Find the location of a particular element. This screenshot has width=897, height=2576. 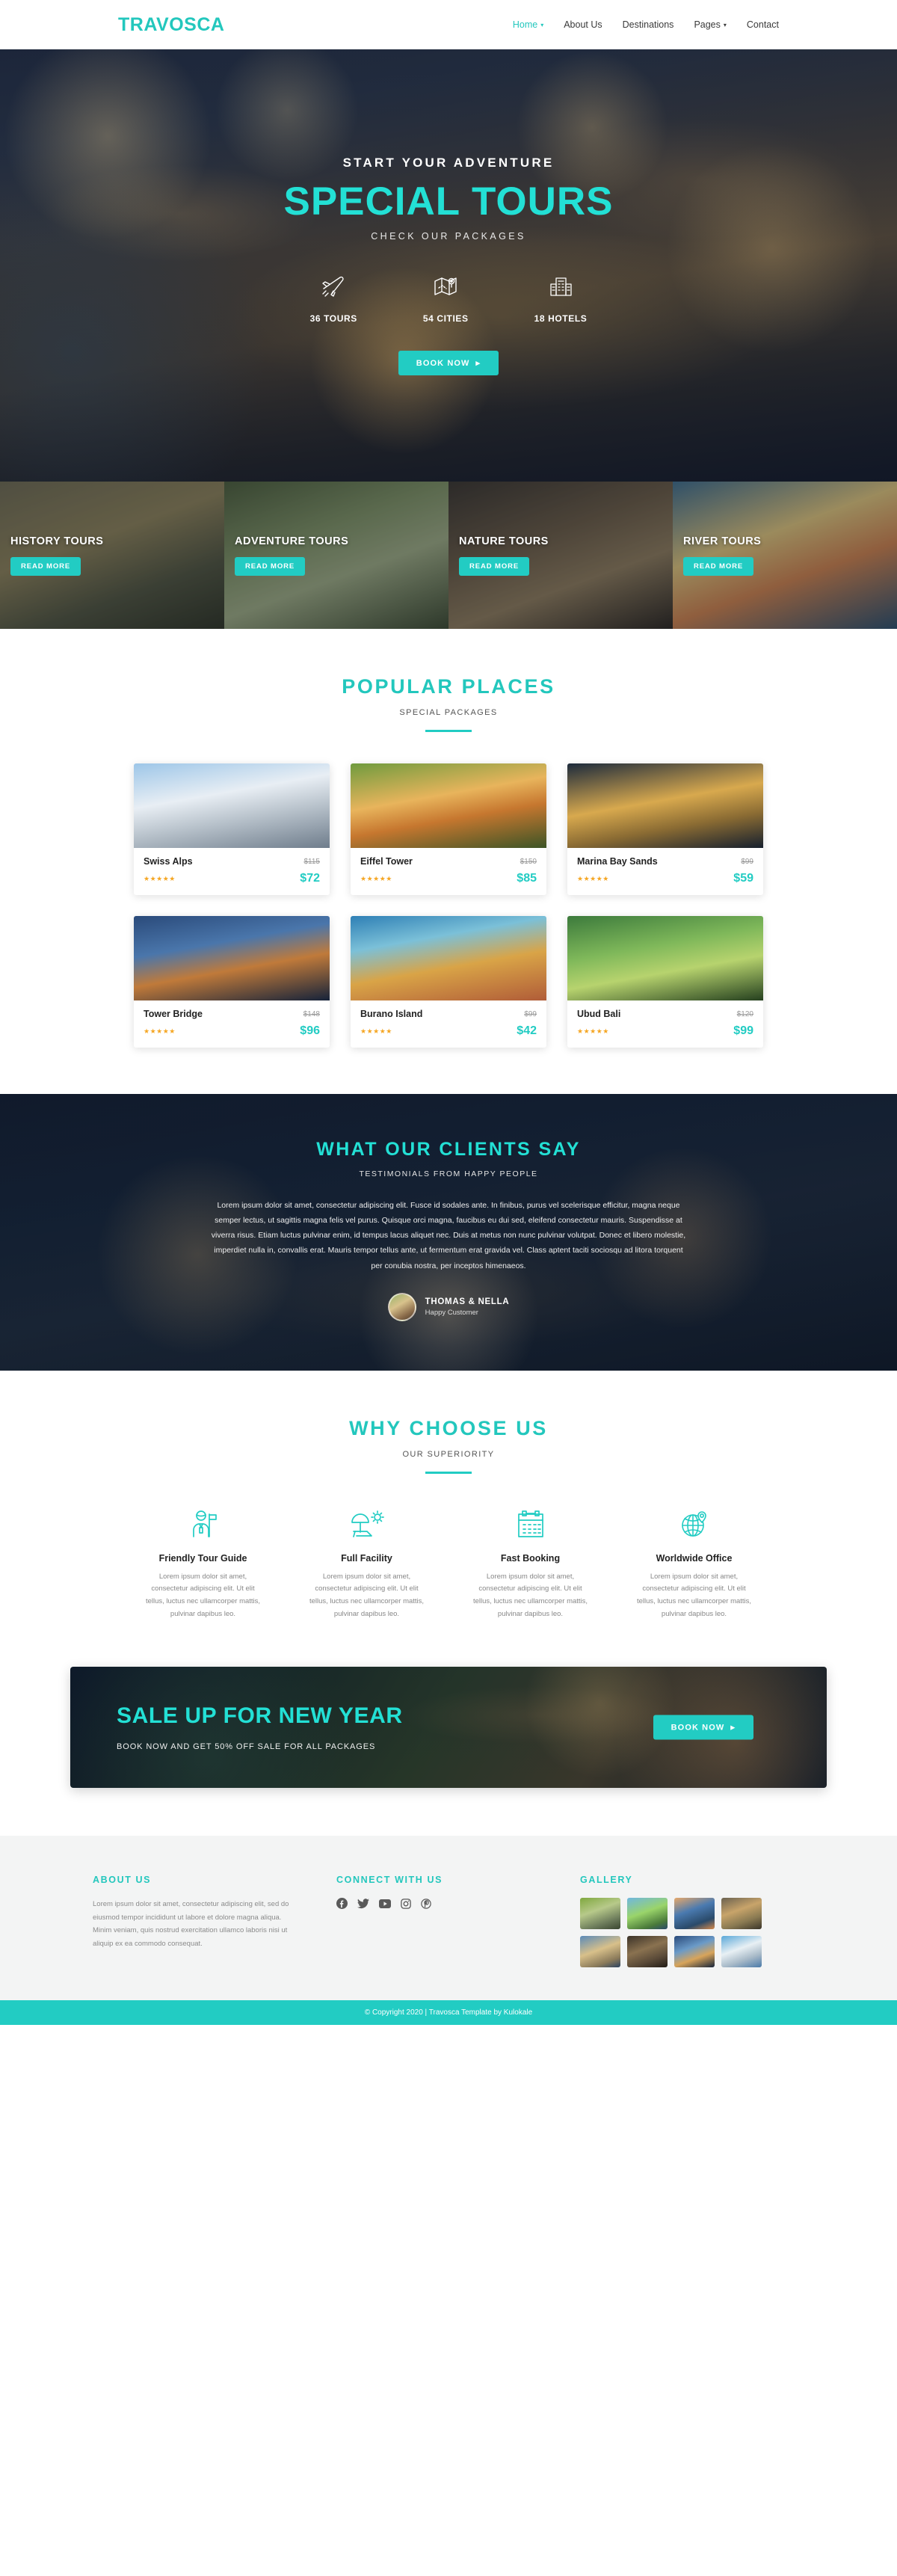

stat-tours: 36 TOURS is located at coordinates (333, 295).